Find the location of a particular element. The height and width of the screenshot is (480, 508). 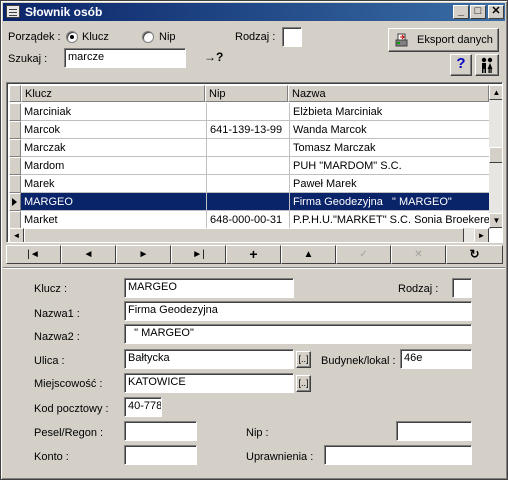

nav-refresh-button: ↻ is located at coordinates (474, 254).